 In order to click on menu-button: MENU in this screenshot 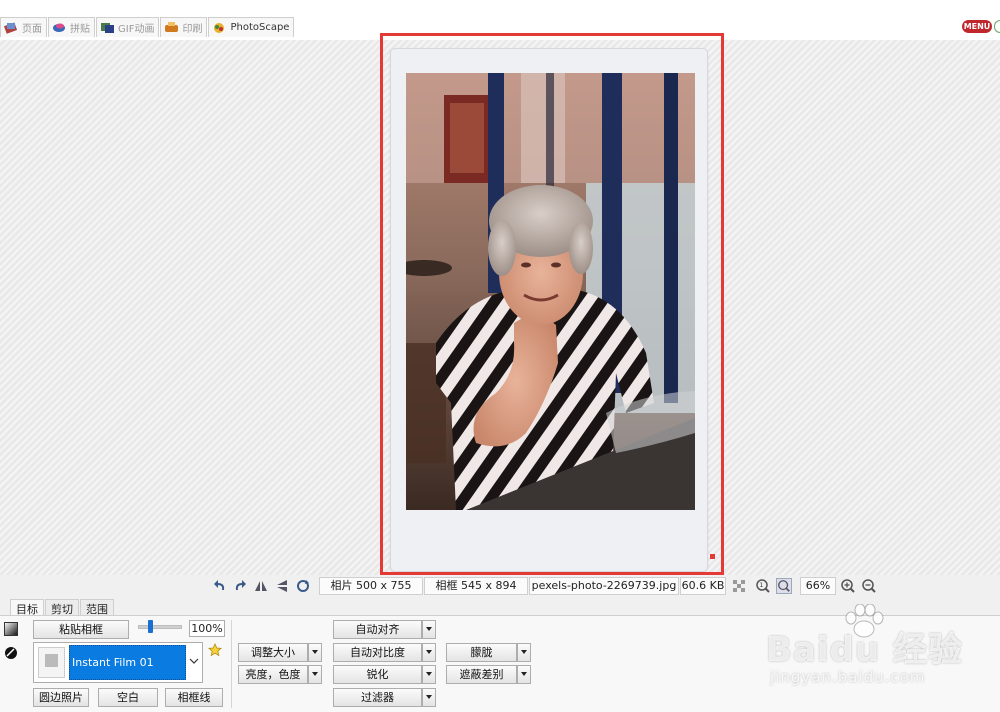, I will do `click(977, 26)`.